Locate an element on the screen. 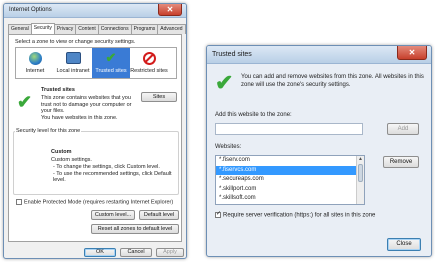 This screenshot has width=435, height=262. dialog-title: Trusted sites is located at coordinates (232, 54).